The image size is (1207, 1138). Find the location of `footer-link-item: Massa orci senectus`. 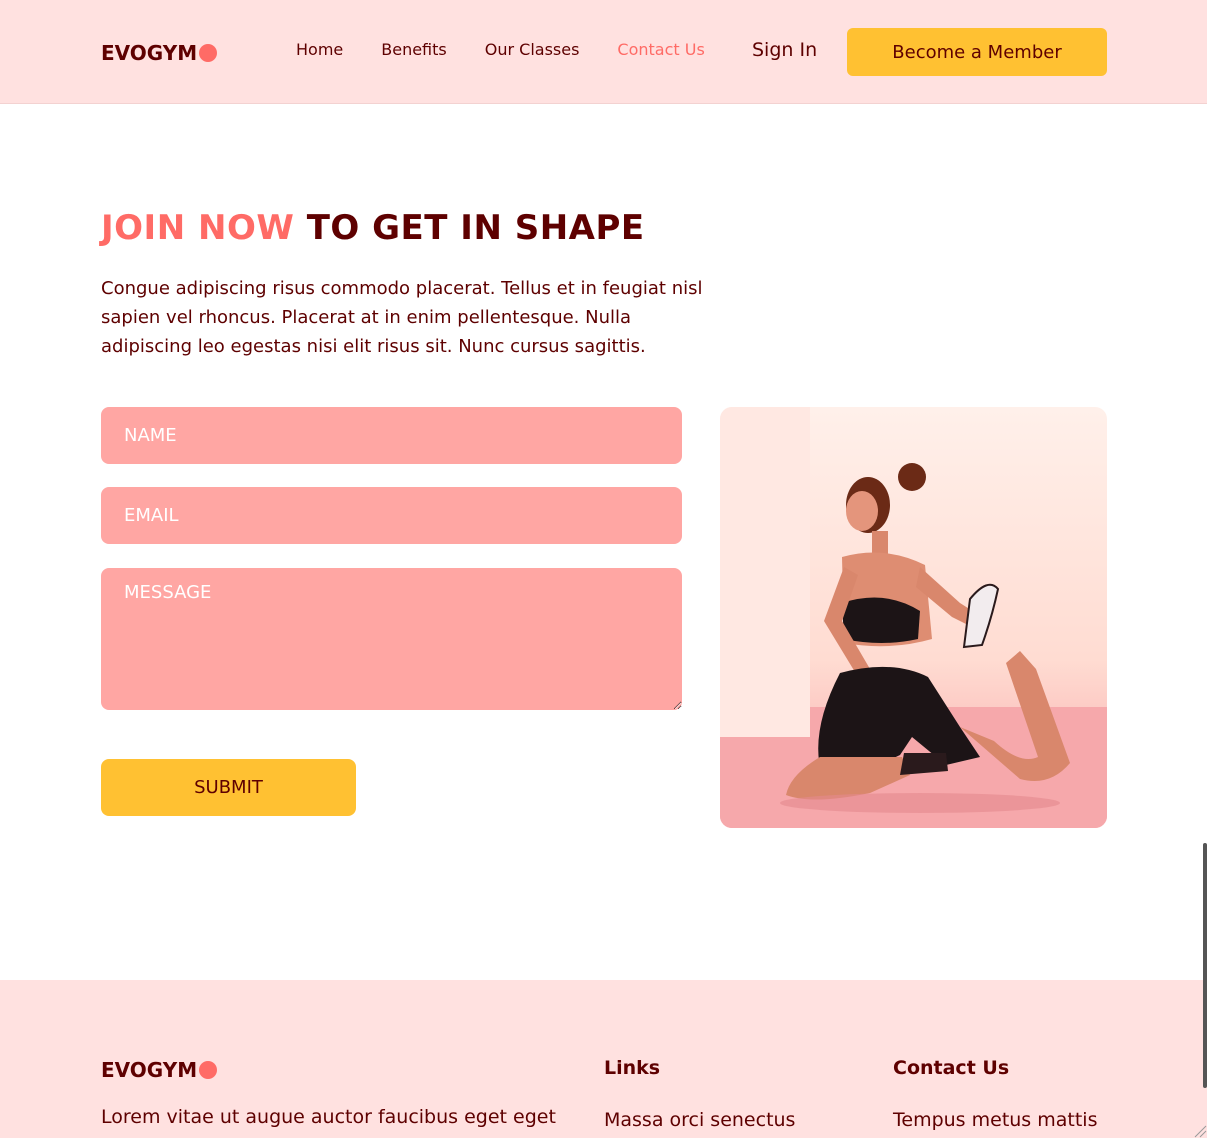

footer-link-item: Massa orci senectus is located at coordinates (699, 1120).